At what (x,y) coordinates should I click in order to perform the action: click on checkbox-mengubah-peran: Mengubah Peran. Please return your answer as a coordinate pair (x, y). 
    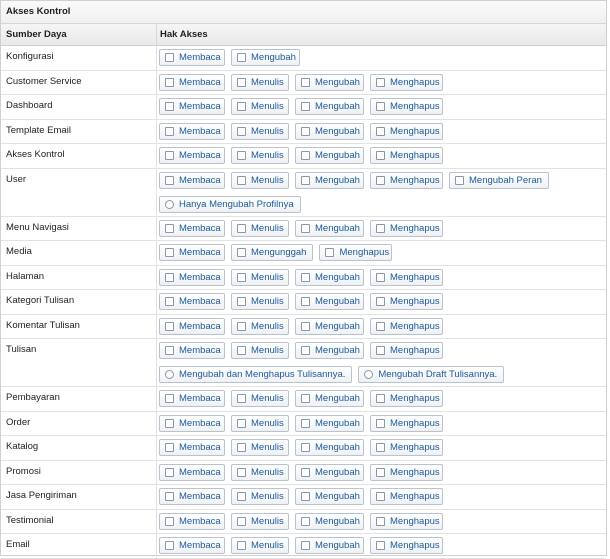
    Looking at the image, I should click on (499, 180).